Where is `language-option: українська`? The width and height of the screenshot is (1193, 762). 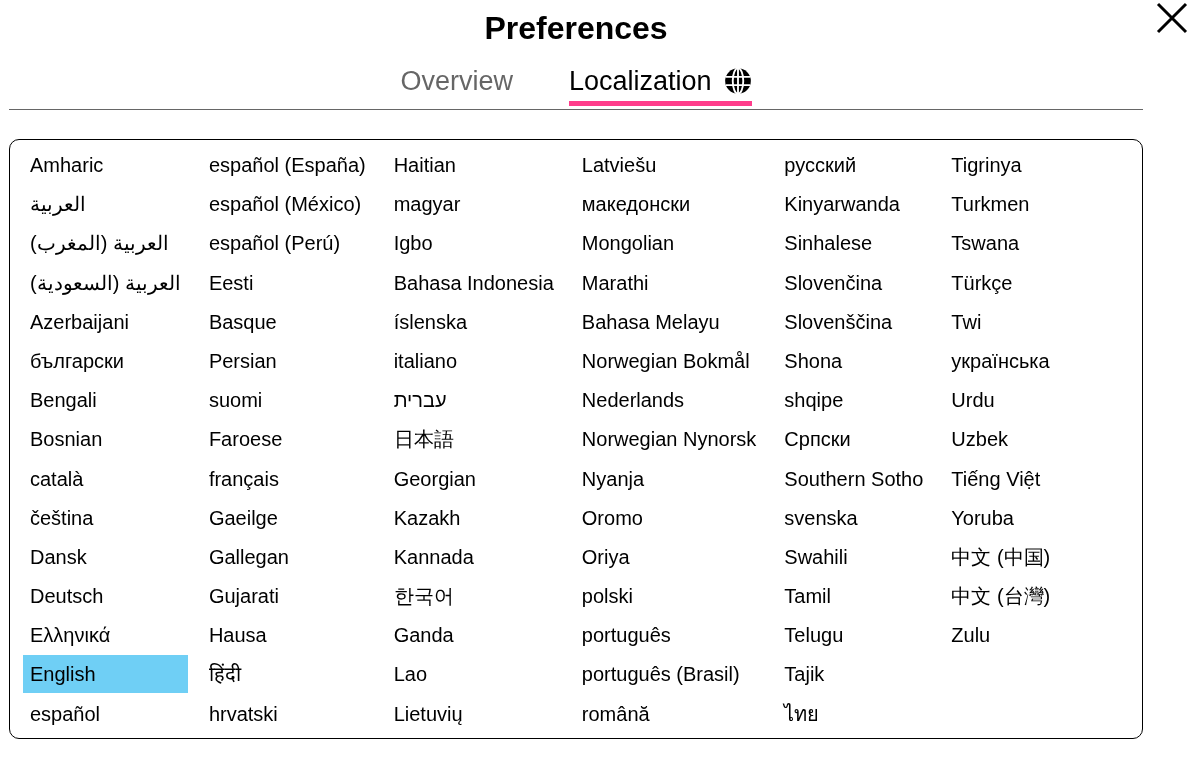 language-option: українська is located at coordinates (1001, 360).